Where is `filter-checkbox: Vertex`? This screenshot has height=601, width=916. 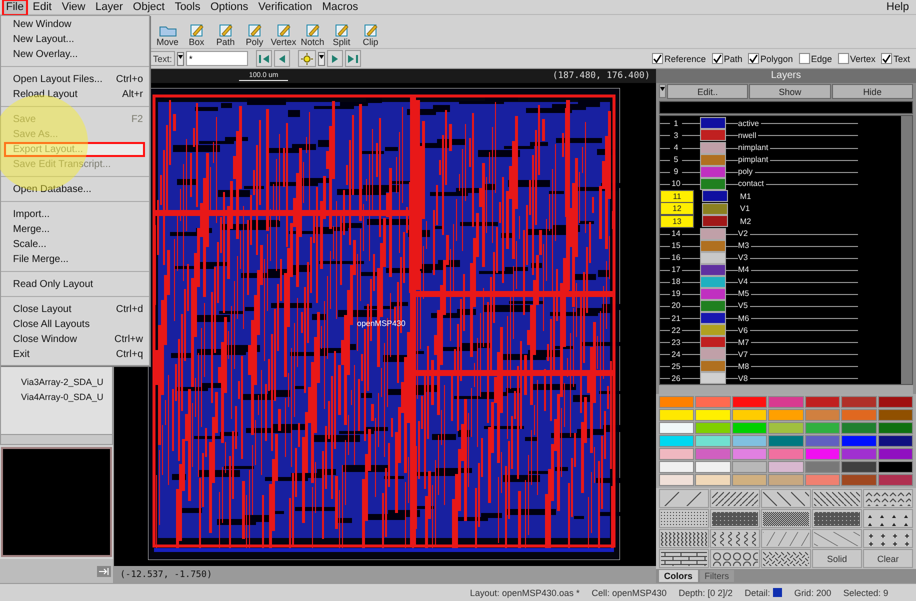
filter-checkbox: Vertex is located at coordinates (857, 58).